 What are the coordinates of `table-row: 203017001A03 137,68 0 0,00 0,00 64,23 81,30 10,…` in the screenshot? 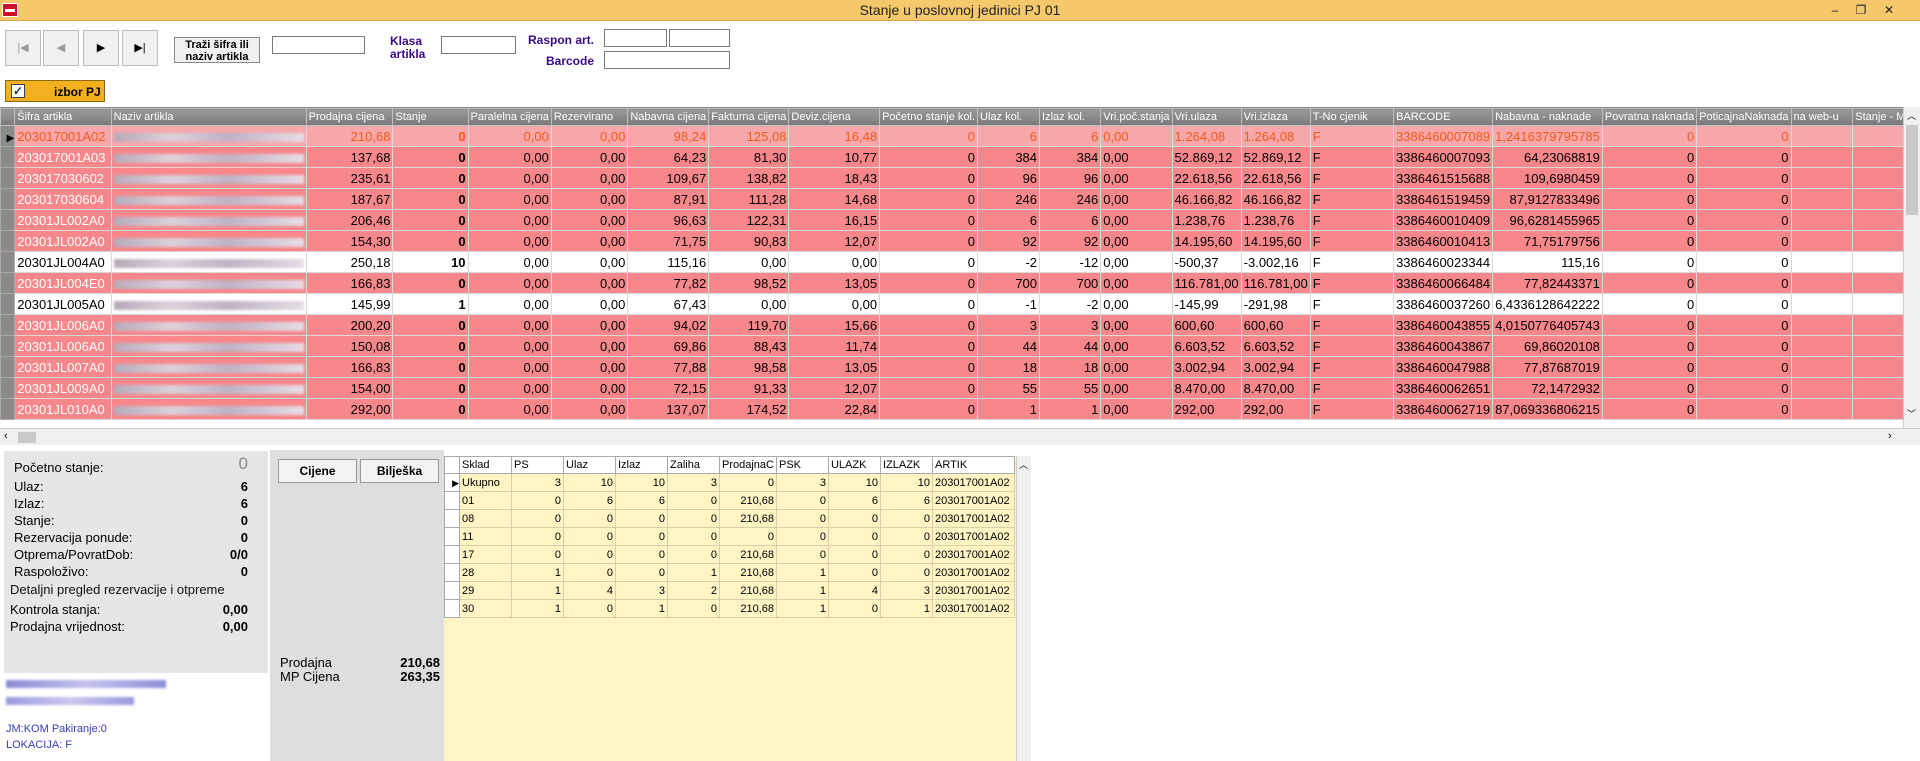 It's located at (960, 157).